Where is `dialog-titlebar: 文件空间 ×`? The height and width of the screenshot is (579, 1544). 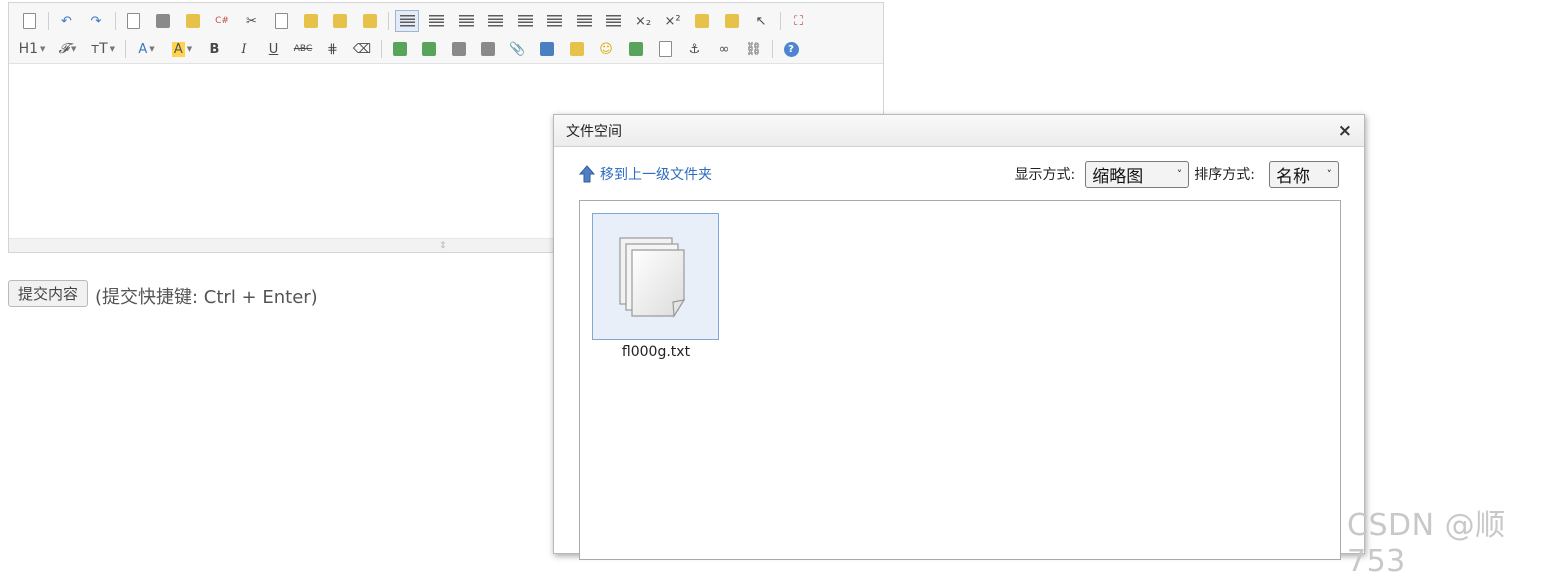 dialog-titlebar: 文件空间 × is located at coordinates (959, 131).